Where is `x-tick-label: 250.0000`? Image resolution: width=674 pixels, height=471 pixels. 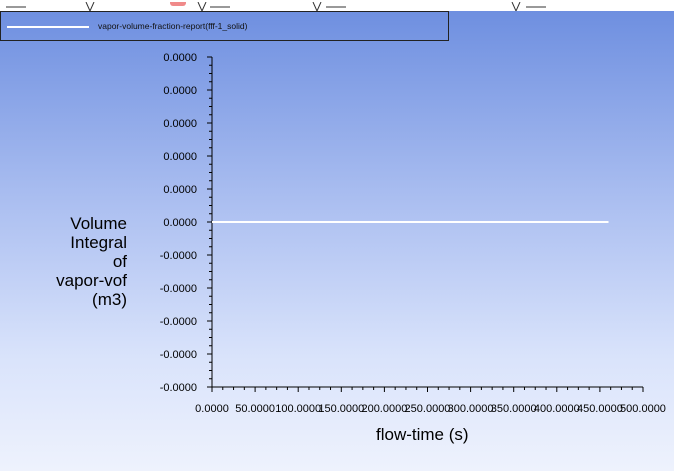
x-tick-label: 250.0000 is located at coordinates (428, 409).